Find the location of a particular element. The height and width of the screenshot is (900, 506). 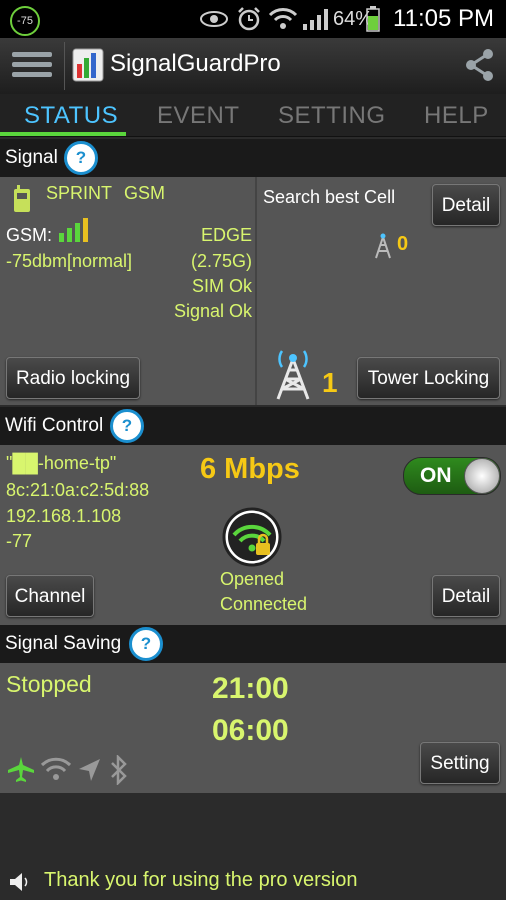

wifi-off-icon is located at coordinates (56, 768).